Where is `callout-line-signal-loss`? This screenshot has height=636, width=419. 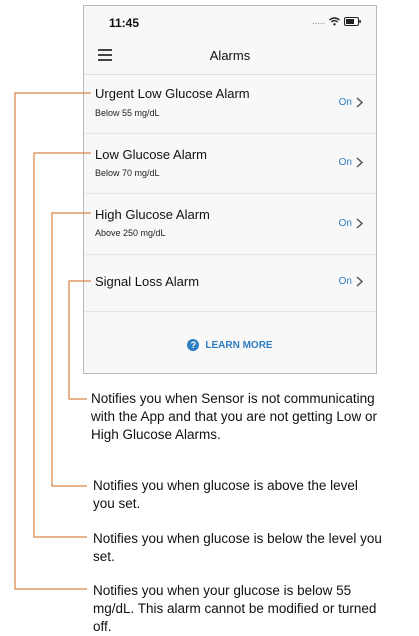
callout-line-signal-loss is located at coordinates (79, 340).